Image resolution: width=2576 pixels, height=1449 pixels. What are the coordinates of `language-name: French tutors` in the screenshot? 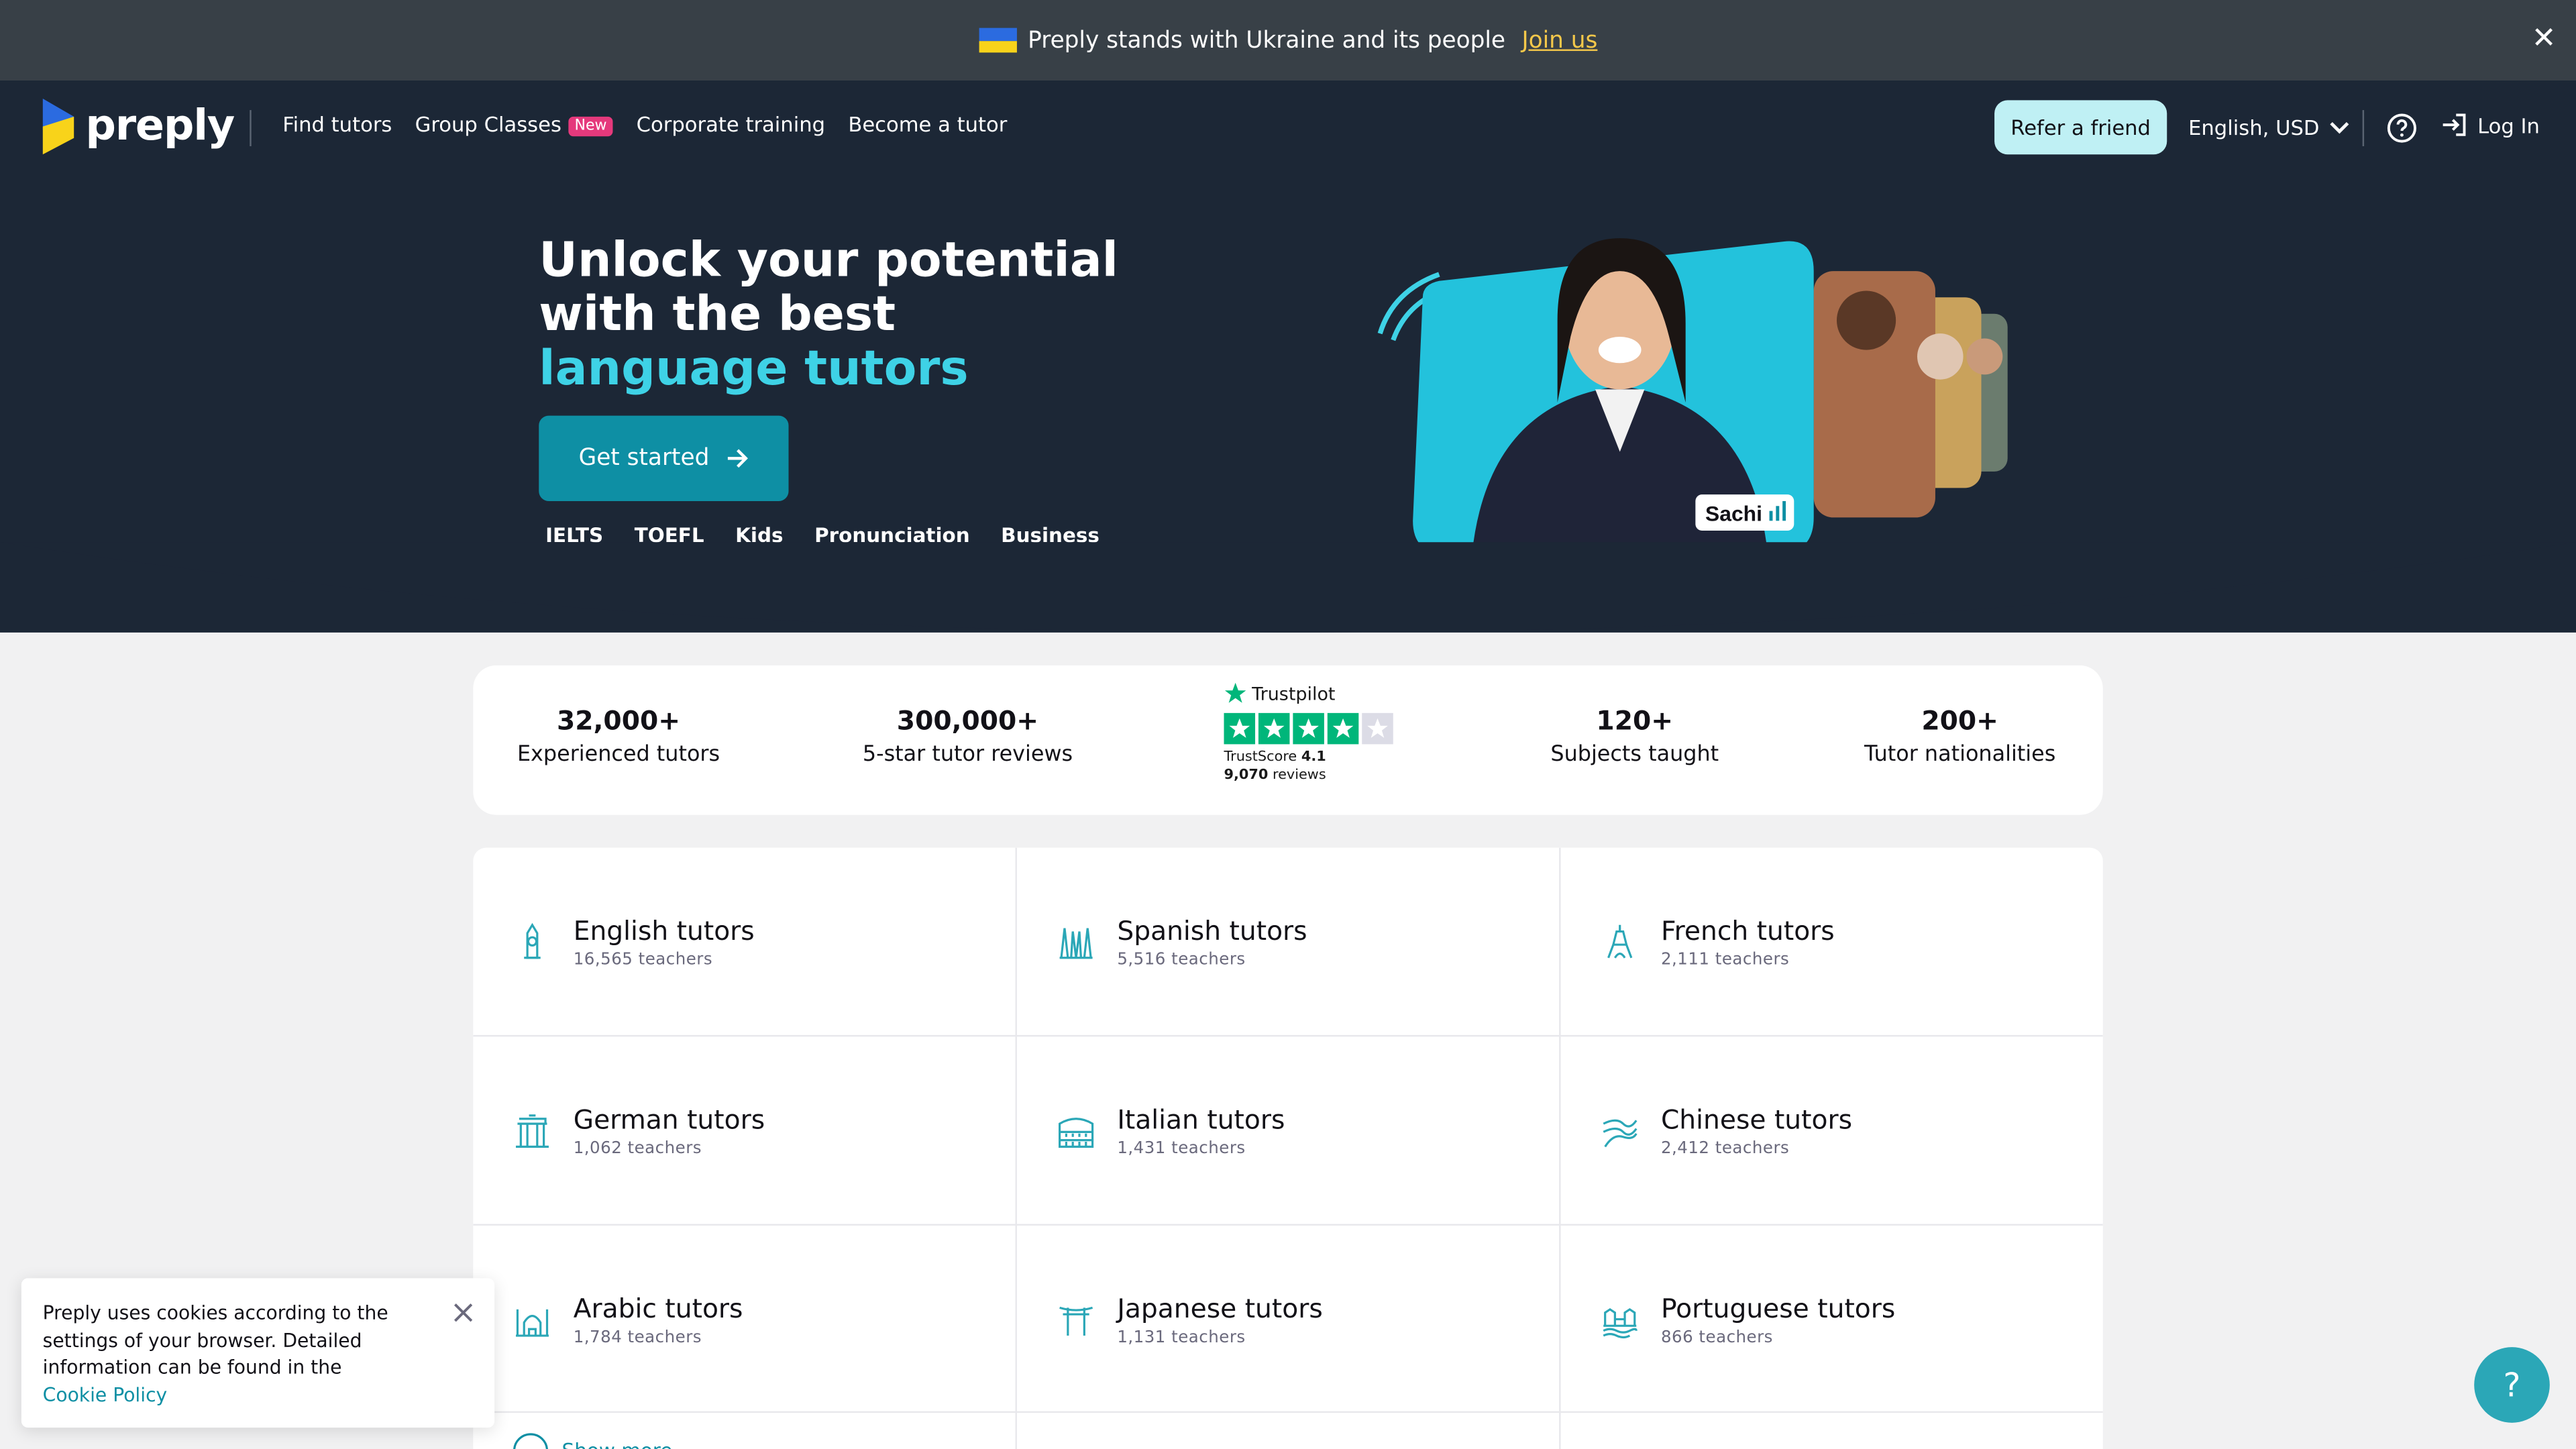 It's located at (1747, 930).